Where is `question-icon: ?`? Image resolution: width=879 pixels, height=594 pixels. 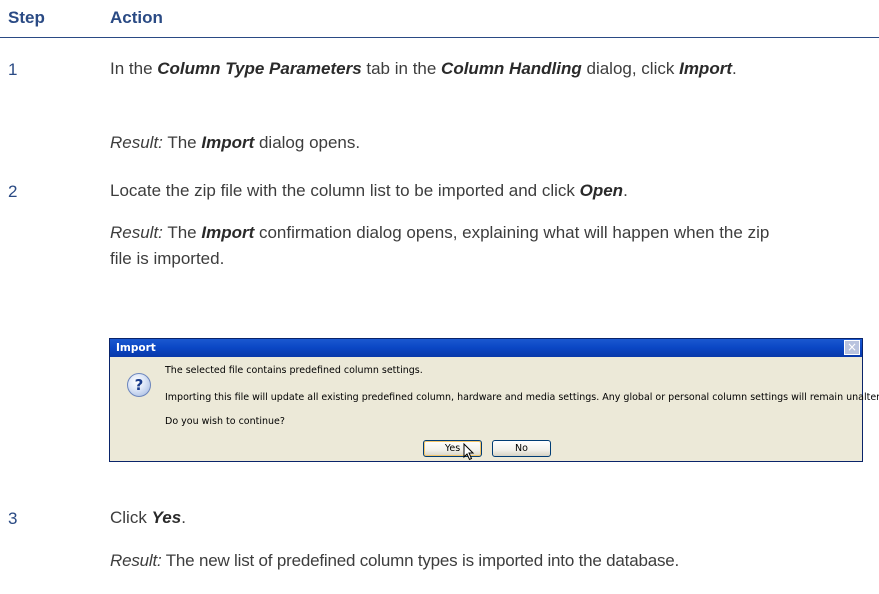 question-icon: ? is located at coordinates (139, 385).